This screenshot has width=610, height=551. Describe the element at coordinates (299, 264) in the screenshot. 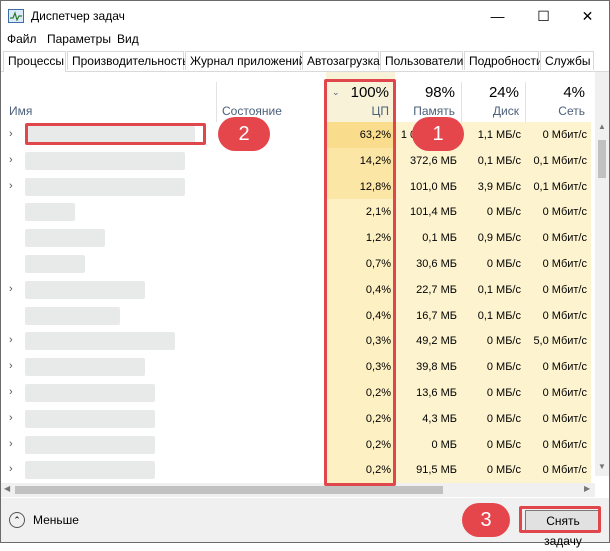

I see `table-row: 0,7% 30,6 МБ 0 МБ/с 0 Мбит/с` at that location.